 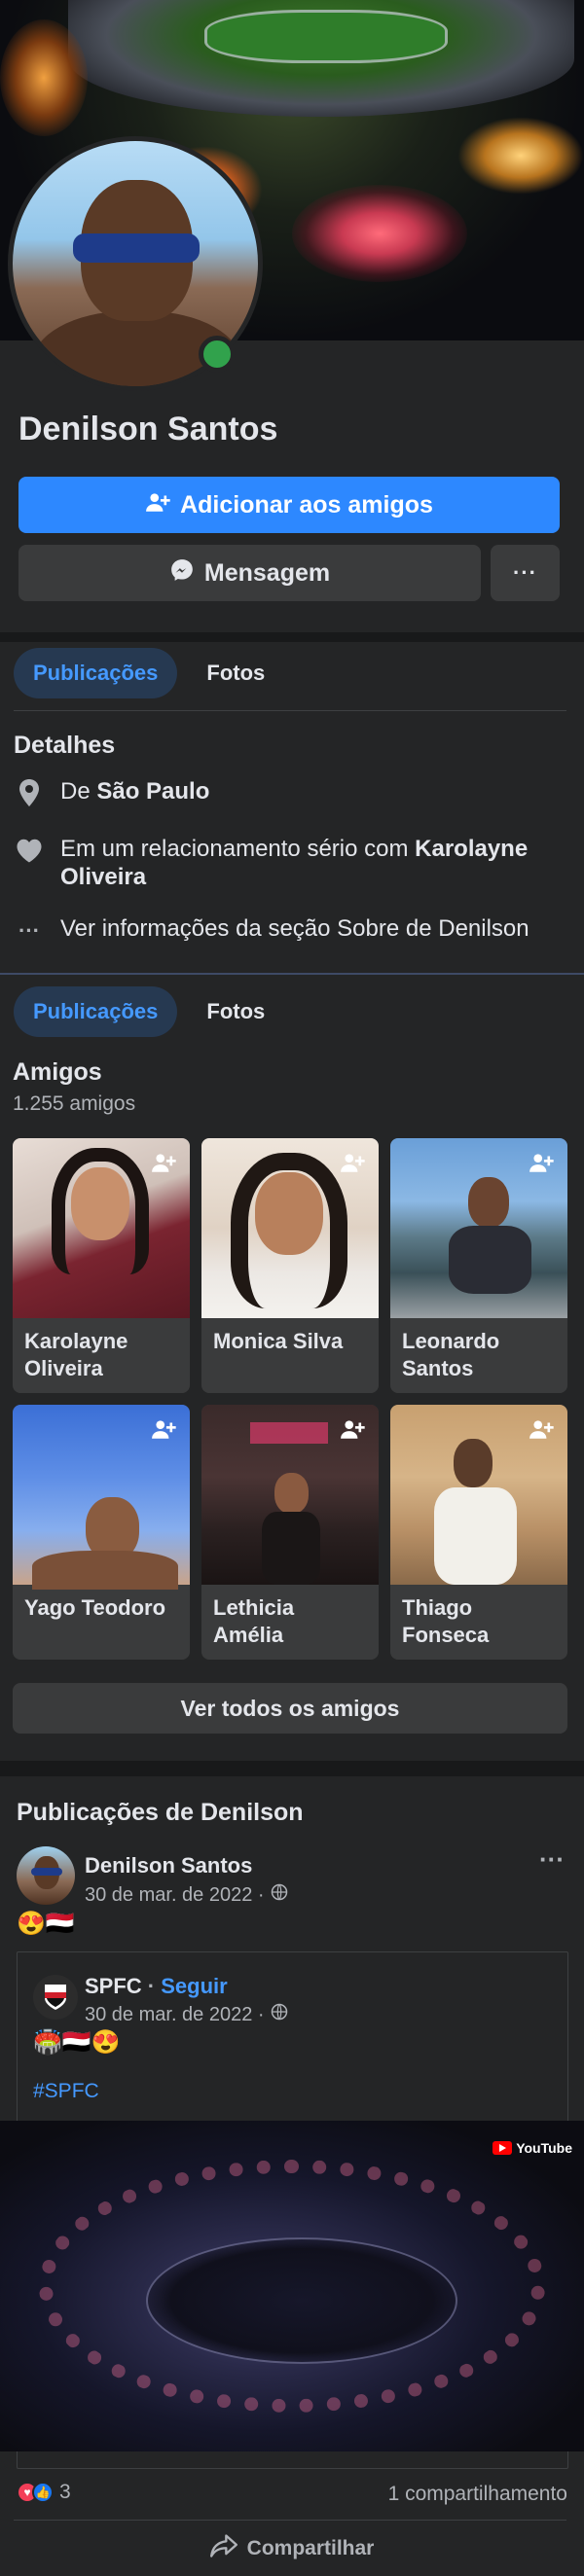 I want to click on hometown-prefix: De, so click(x=79, y=791).